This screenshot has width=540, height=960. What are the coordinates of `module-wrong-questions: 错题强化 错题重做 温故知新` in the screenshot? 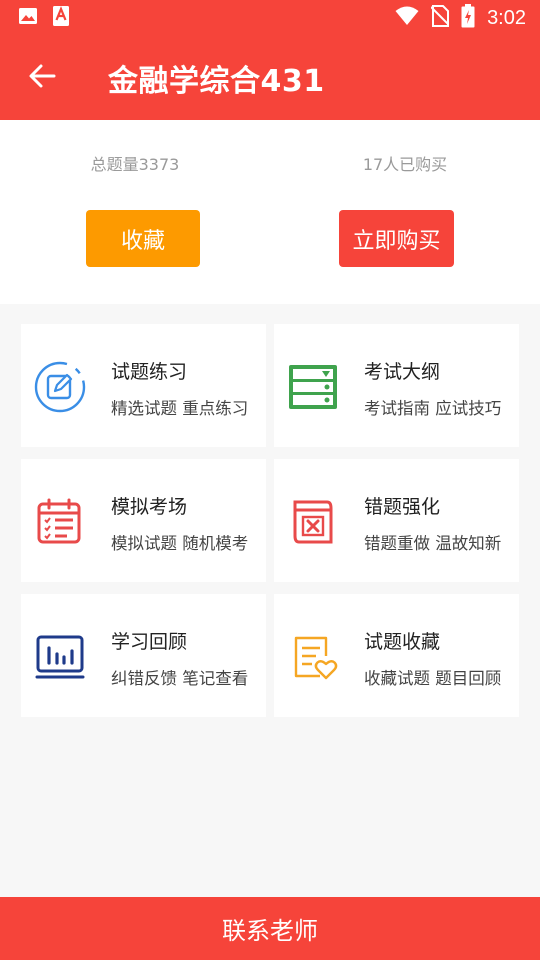 It's located at (396, 520).